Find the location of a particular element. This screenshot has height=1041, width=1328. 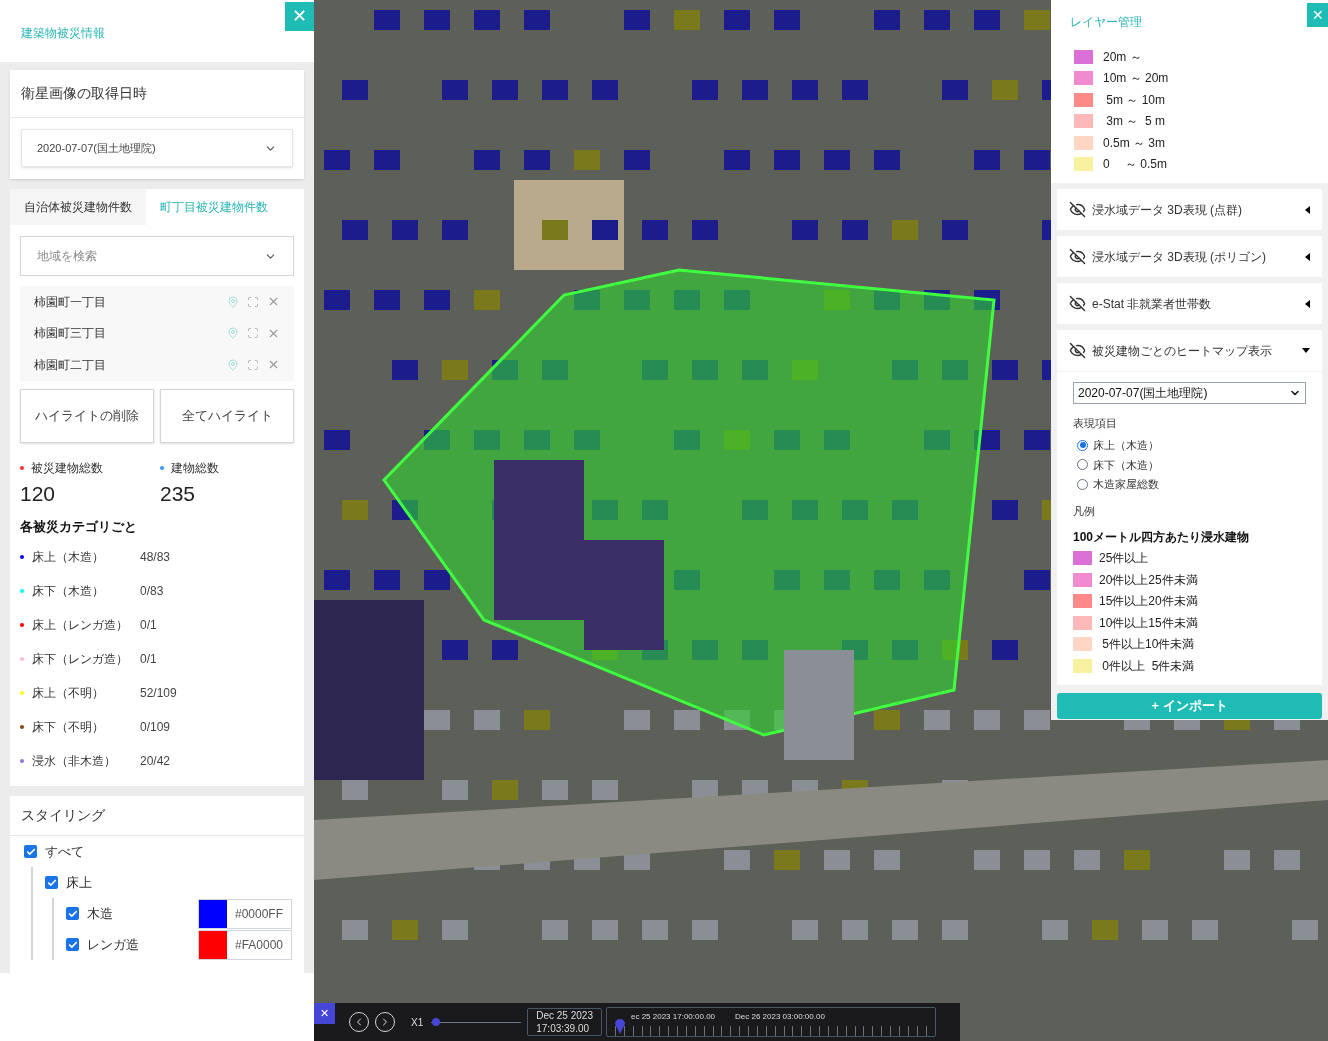

tab: 自治体被災建物件数 is located at coordinates (78, 207).